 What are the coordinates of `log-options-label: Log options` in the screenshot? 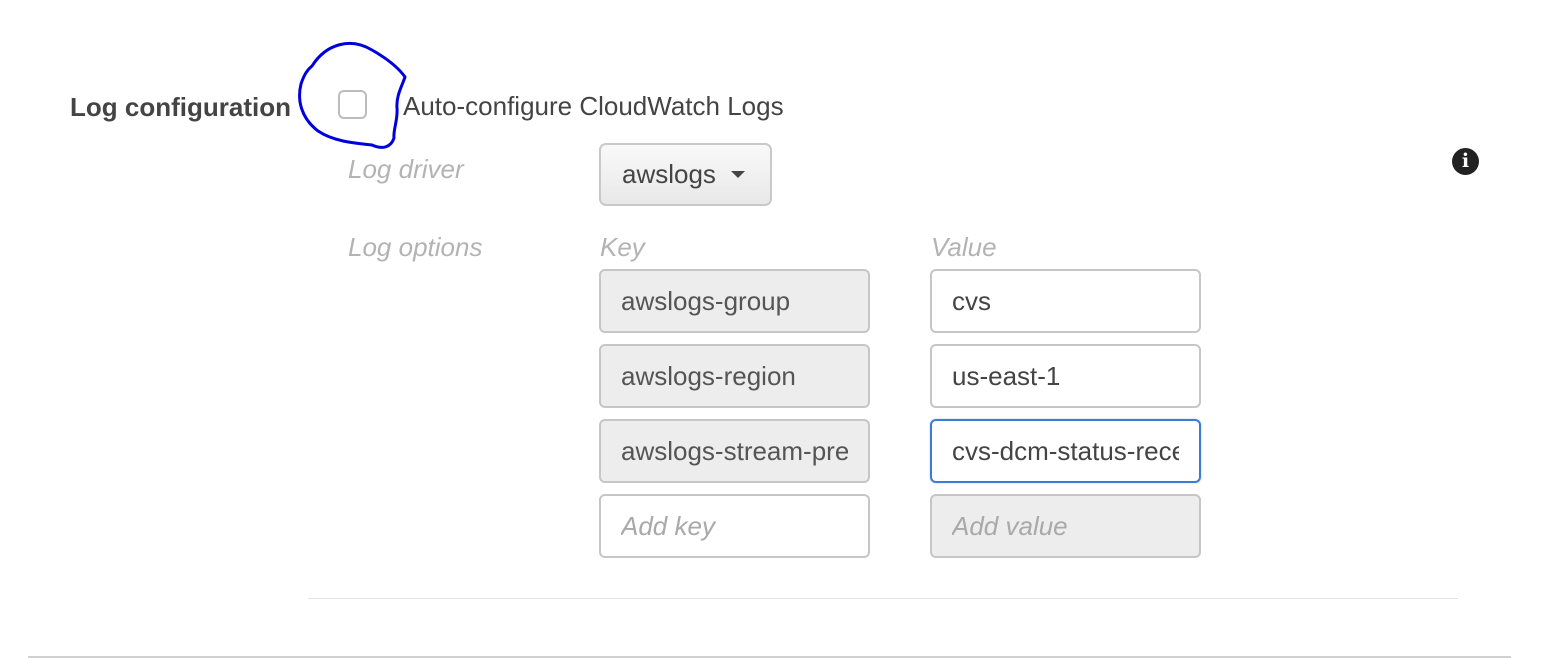 It's located at (415, 247).